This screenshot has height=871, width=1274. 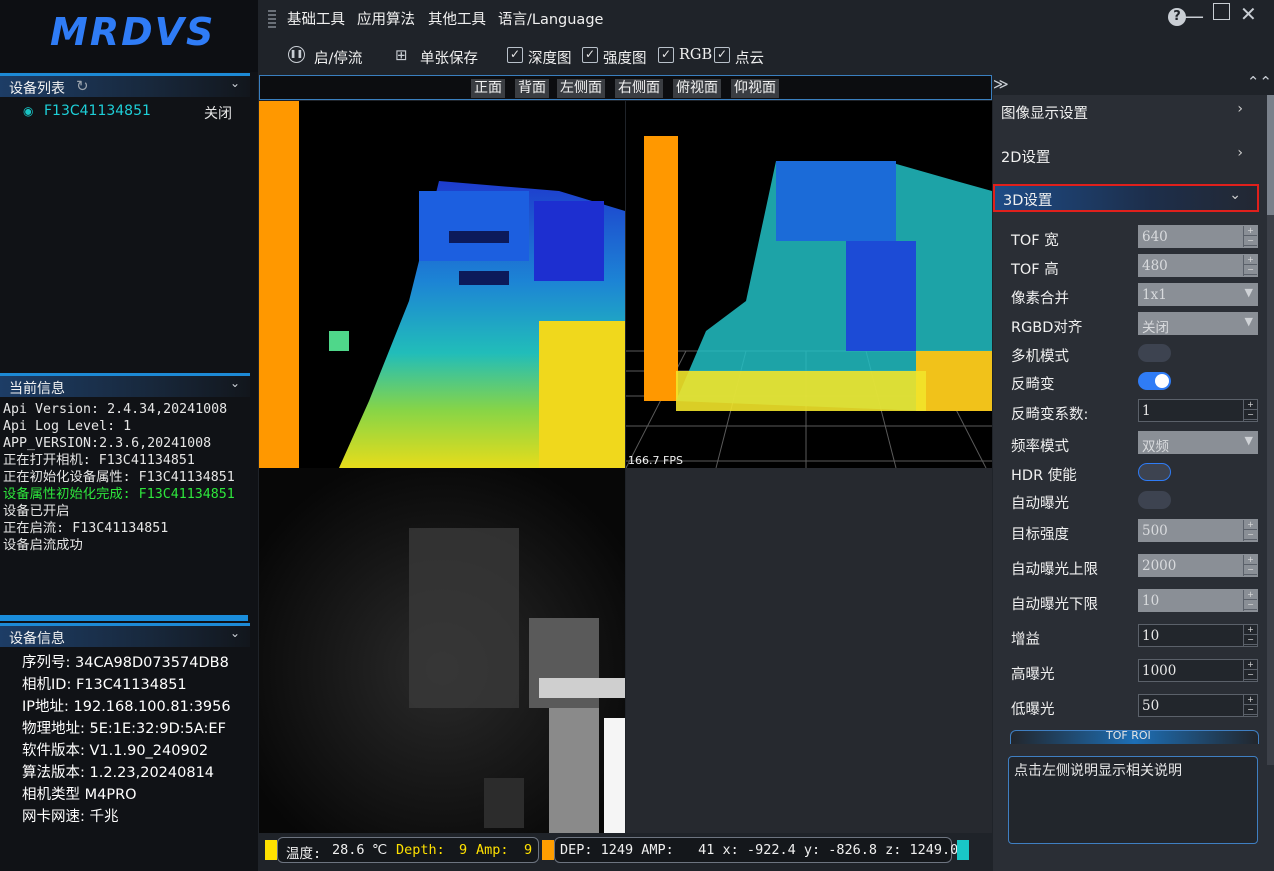 What do you see at coordinates (1126, 198) in the screenshot?
I see `section-3d-settings: 3D设置 ⌄` at bounding box center [1126, 198].